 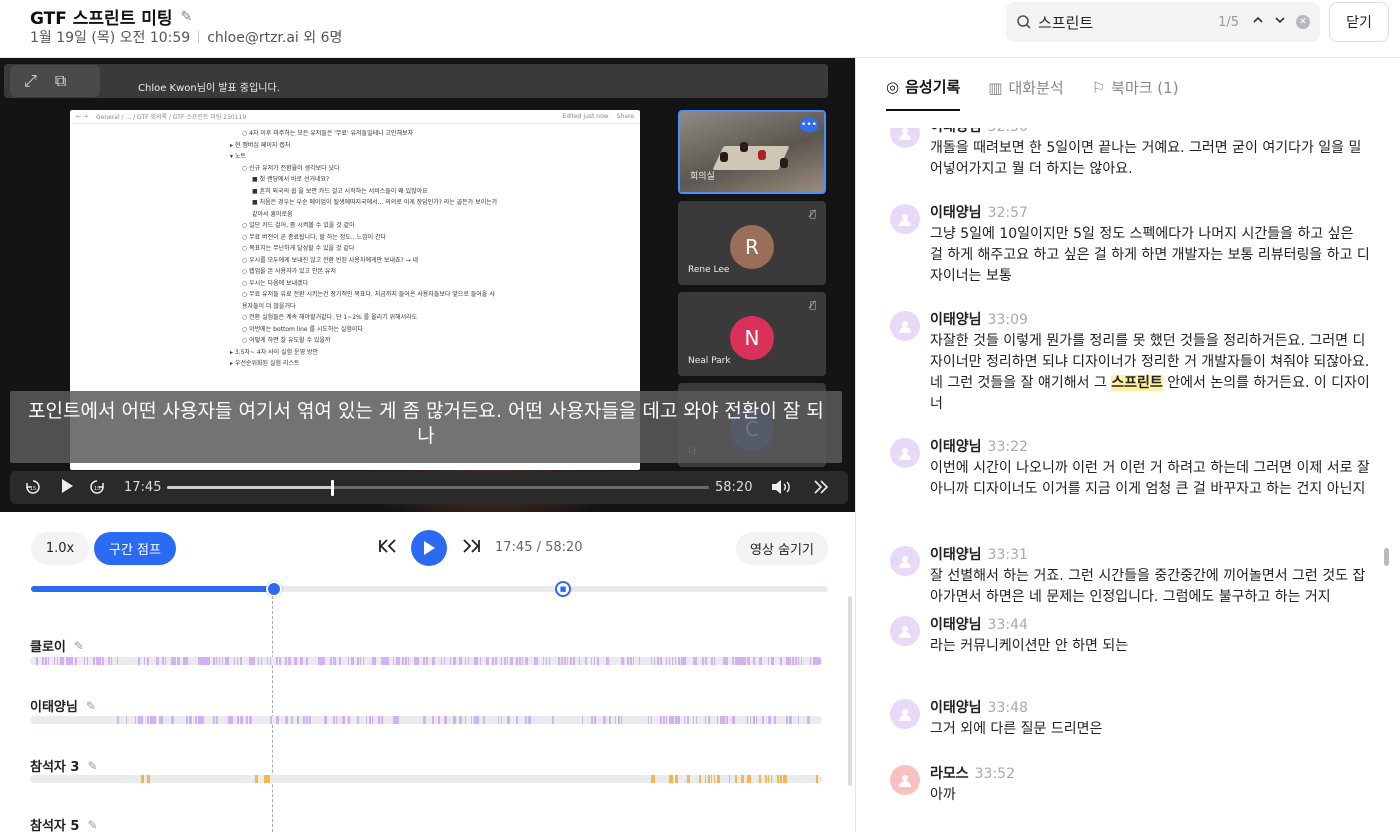 I want to click on expand-icon: ⤢, so click(x=30, y=81).